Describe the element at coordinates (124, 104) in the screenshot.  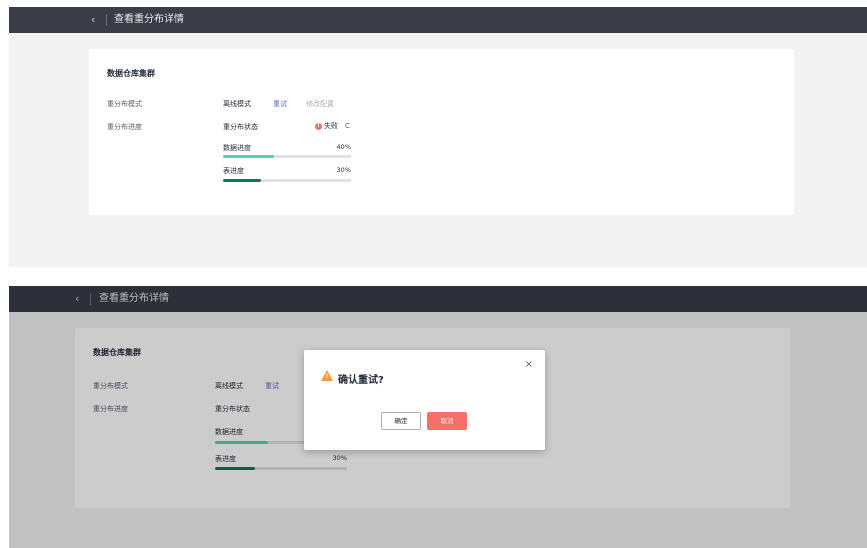
I see `mode-label: 重分布模式` at that location.